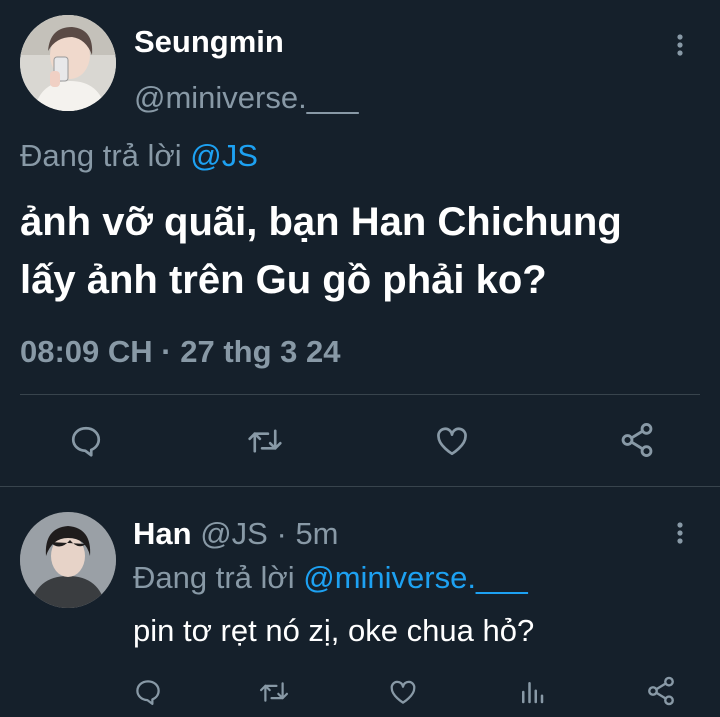 Image resolution: width=720 pixels, height=717 pixels. I want to click on reply-header: Han @JS · 5m, so click(236, 534).